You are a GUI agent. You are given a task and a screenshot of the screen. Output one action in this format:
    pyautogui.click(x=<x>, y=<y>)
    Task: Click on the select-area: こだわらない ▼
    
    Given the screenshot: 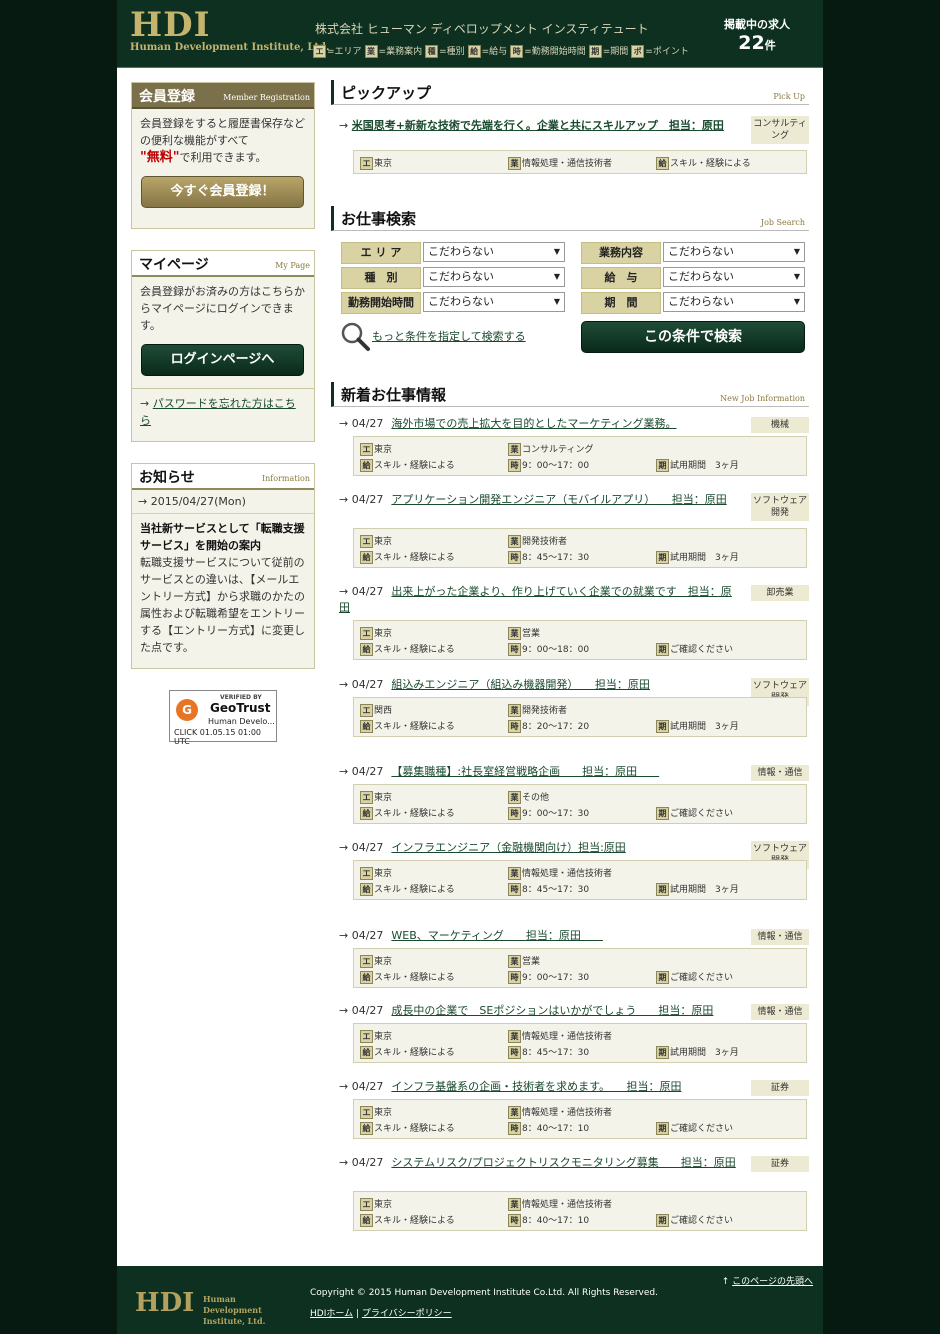 What is the action you would take?
    pyautogui.click(x=494, y=252)
    